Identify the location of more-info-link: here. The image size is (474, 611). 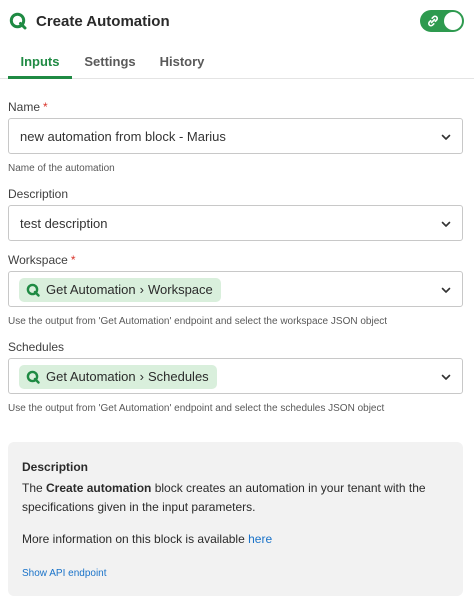
(260, 539).